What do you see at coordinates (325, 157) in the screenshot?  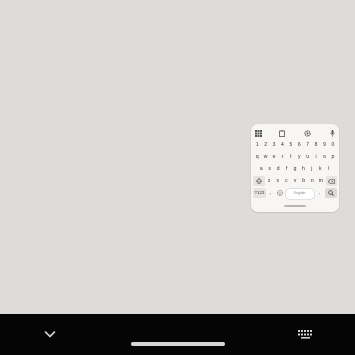 I see `letter-key: o` at bounding box center [325, 157].